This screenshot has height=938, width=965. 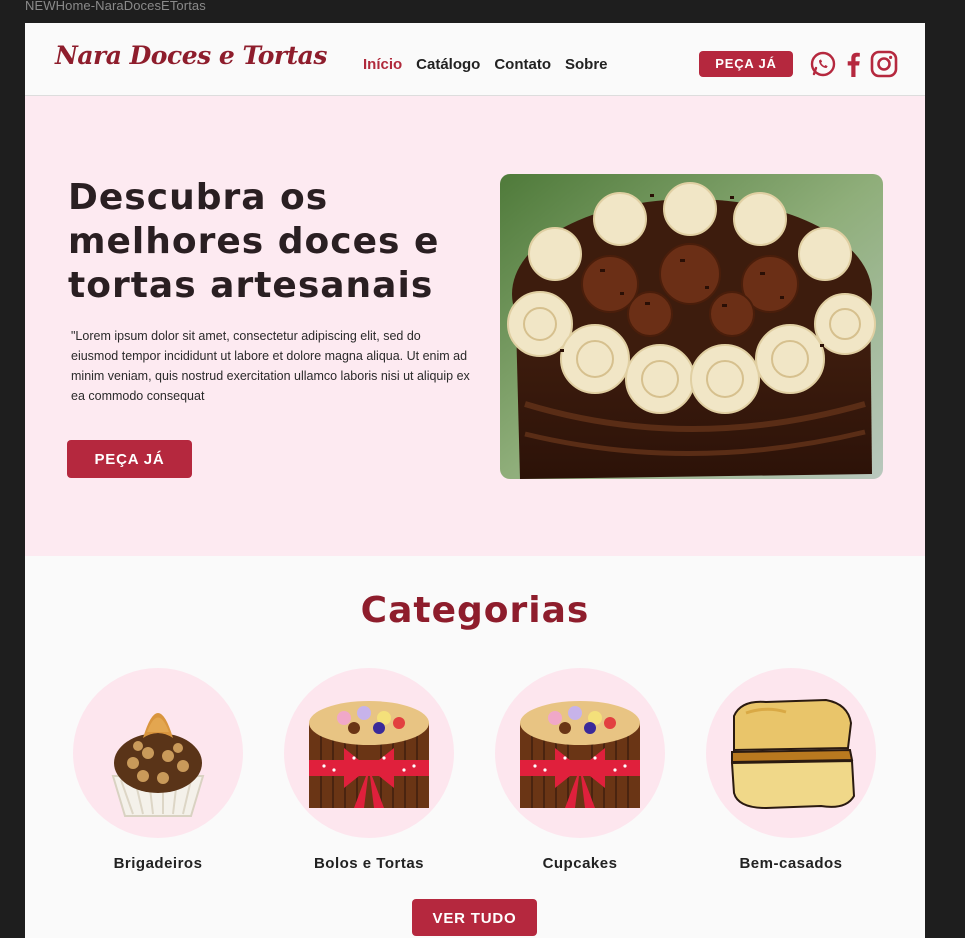 What do you see at coordinates (369, 753) in the screenshot?
I see `kitkat-cake-image` at bounding box center [369, 753].